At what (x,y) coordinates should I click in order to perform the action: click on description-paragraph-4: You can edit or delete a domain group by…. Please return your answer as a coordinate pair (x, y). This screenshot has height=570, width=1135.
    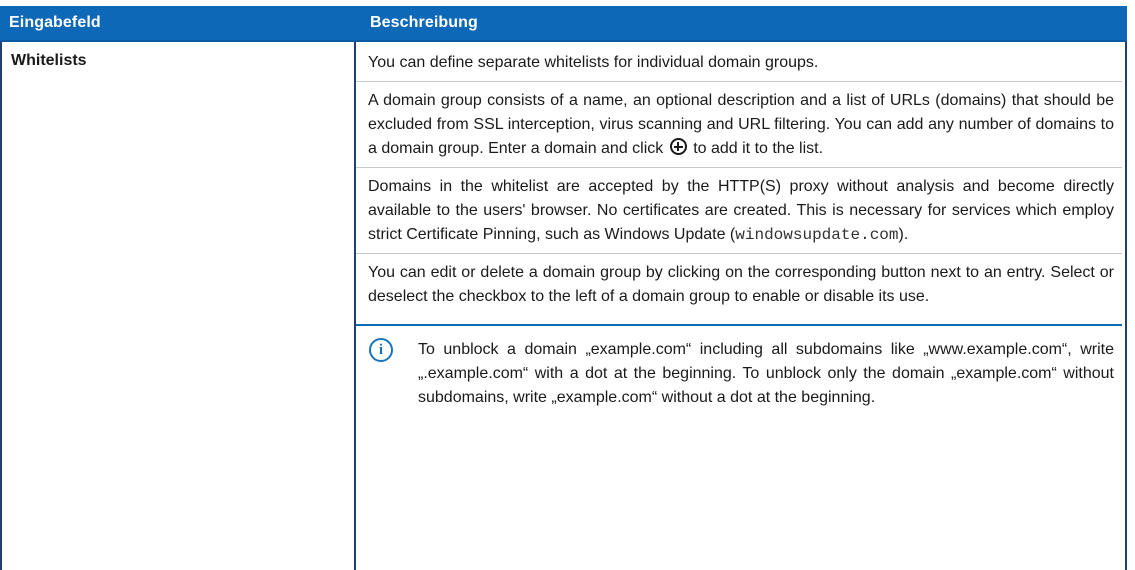
    Looking at the image, I should click on (741, 284).